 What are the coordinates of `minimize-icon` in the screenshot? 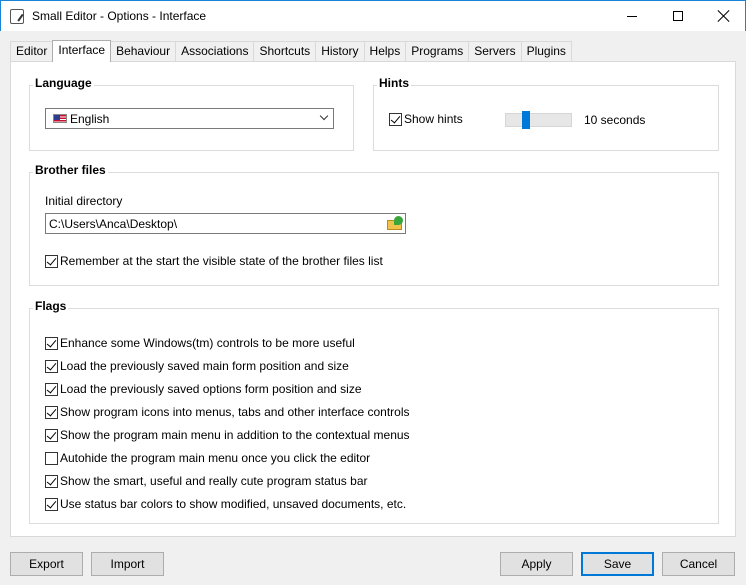 It's located at (632, 16).